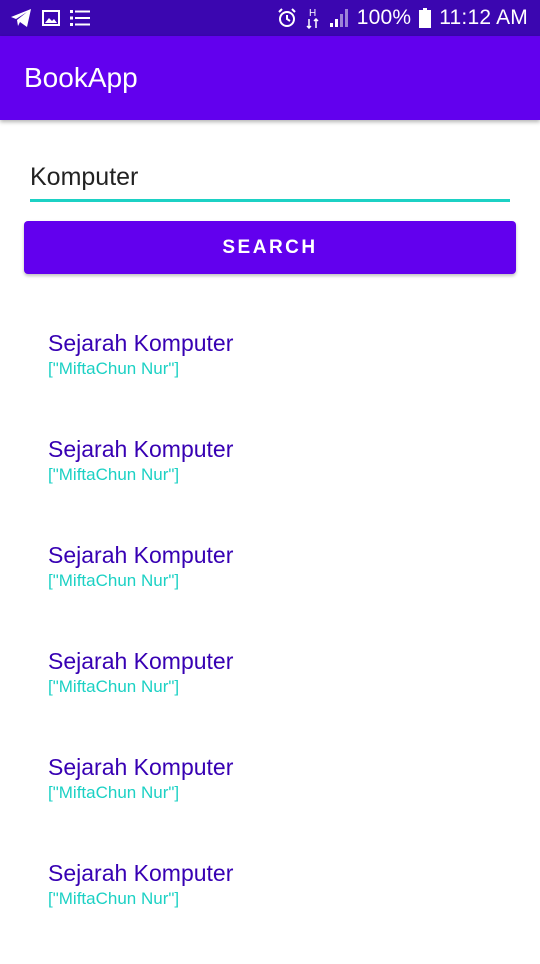 The height and width of the screenshot is (964, 540). Describe the element at coordinates (425, 18) in the screenshot. I see `battery-icon` at that location.